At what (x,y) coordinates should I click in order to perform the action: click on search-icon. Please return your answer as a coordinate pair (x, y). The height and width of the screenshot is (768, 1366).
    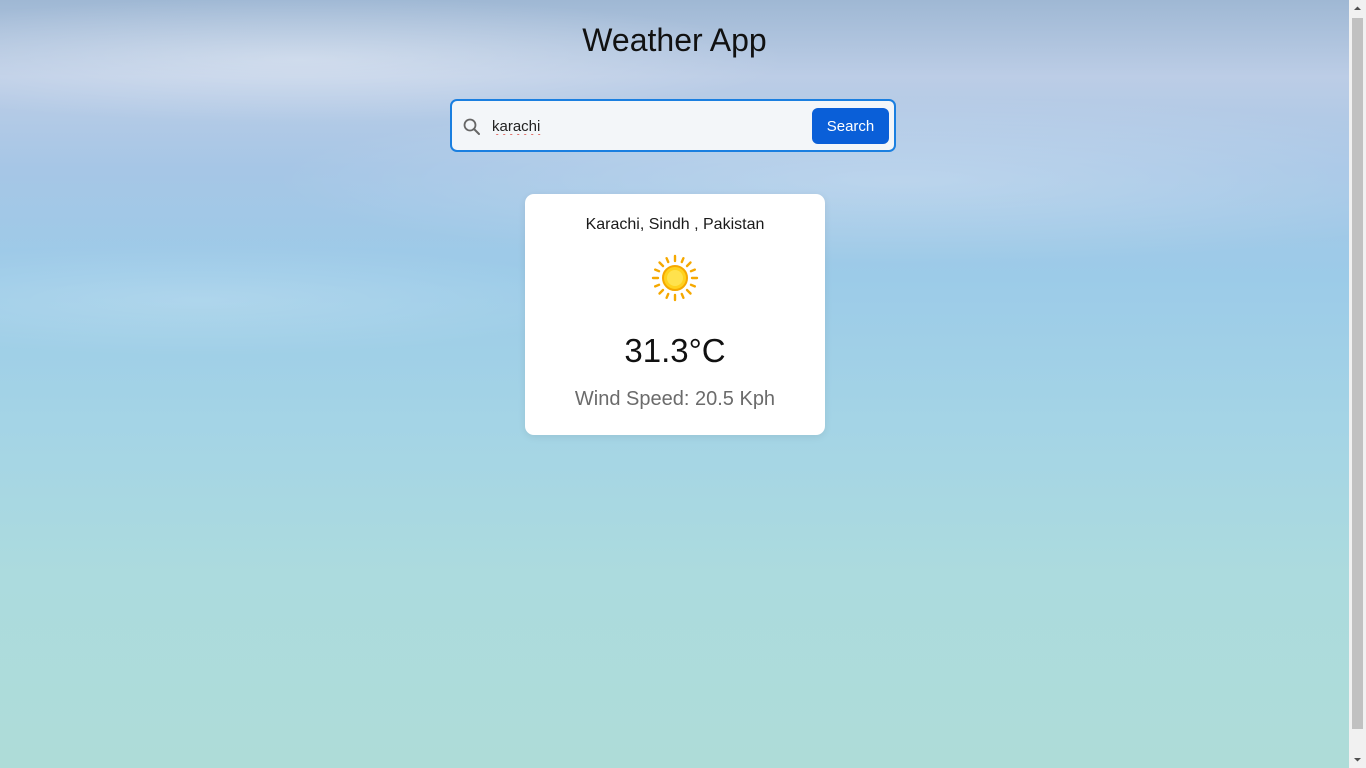
    Looking at the image, I should click on (472, 127).